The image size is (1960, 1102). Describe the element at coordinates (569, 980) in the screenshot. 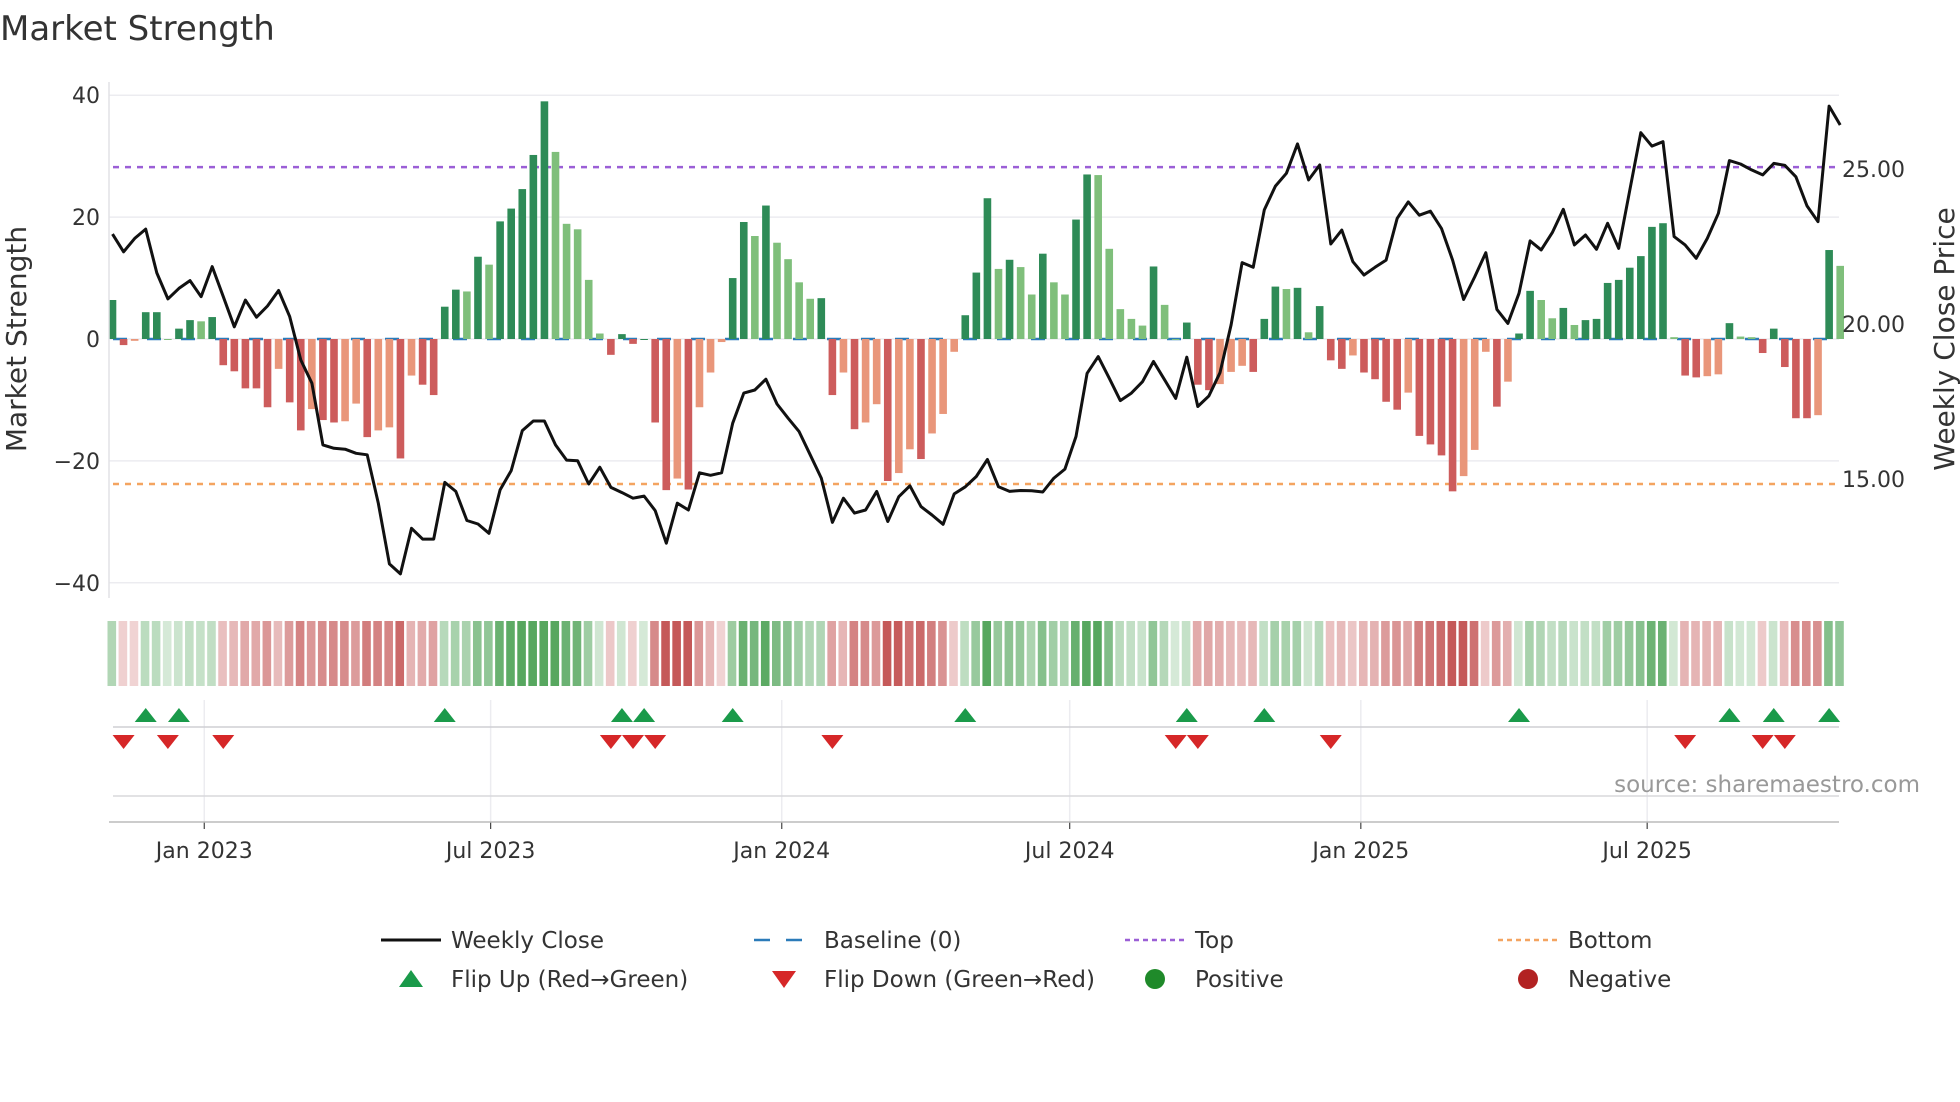

I see `legend-label: Flip Up (Red→Green)` at that location.